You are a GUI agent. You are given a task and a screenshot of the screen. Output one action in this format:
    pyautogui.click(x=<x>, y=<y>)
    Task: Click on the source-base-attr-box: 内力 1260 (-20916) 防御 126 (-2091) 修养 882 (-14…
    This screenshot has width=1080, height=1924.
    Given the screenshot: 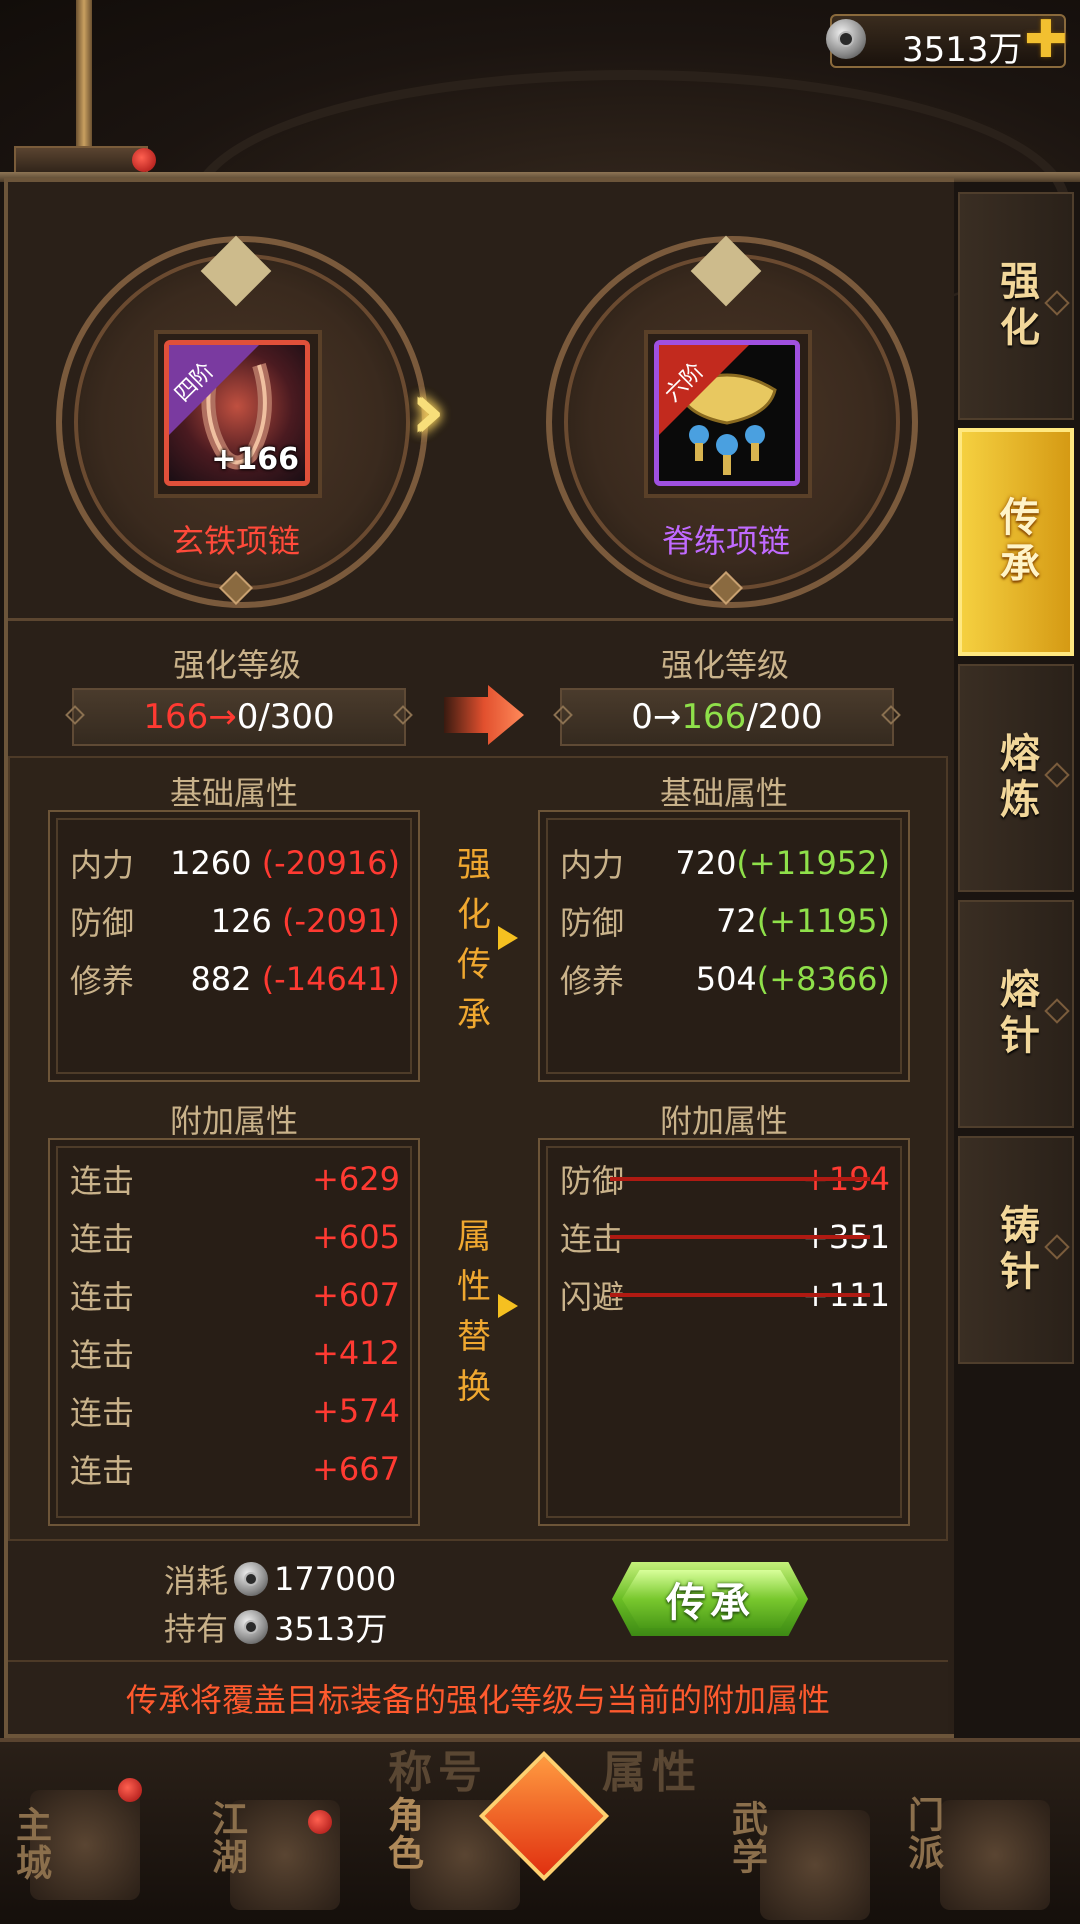 What is the action you would take?
    pyautogui.click(x=234, y=946)
    